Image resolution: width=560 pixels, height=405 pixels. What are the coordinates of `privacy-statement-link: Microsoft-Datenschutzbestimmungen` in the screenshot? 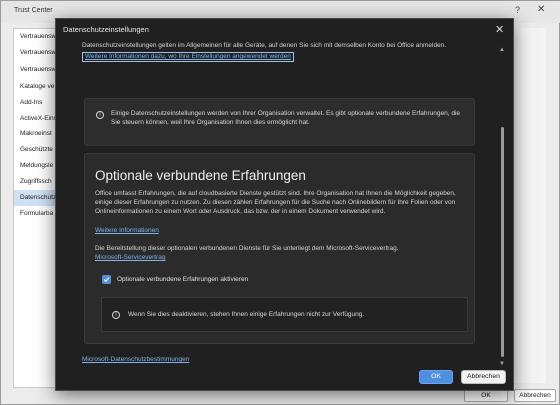 It's located at (135, 359).